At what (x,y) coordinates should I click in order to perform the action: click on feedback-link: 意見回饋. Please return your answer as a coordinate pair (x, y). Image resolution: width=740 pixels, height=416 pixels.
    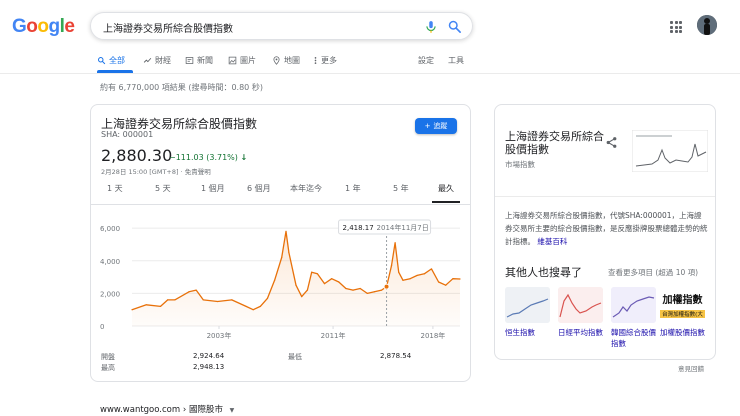
    Looking at the image, I should click on (691, 368).